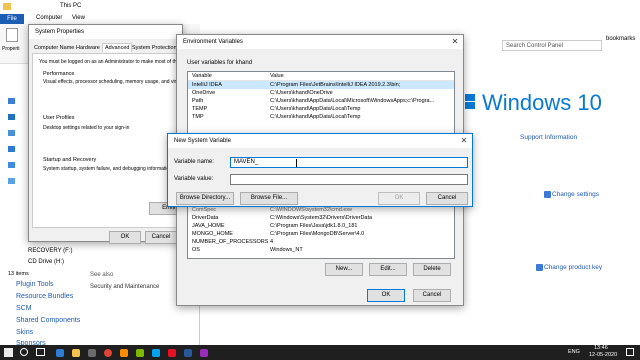  What do you see at coordinates (105, 32) in the screenshot?
I see `system-properties-titlebar: System Properties` at bounding box center [105, 32].